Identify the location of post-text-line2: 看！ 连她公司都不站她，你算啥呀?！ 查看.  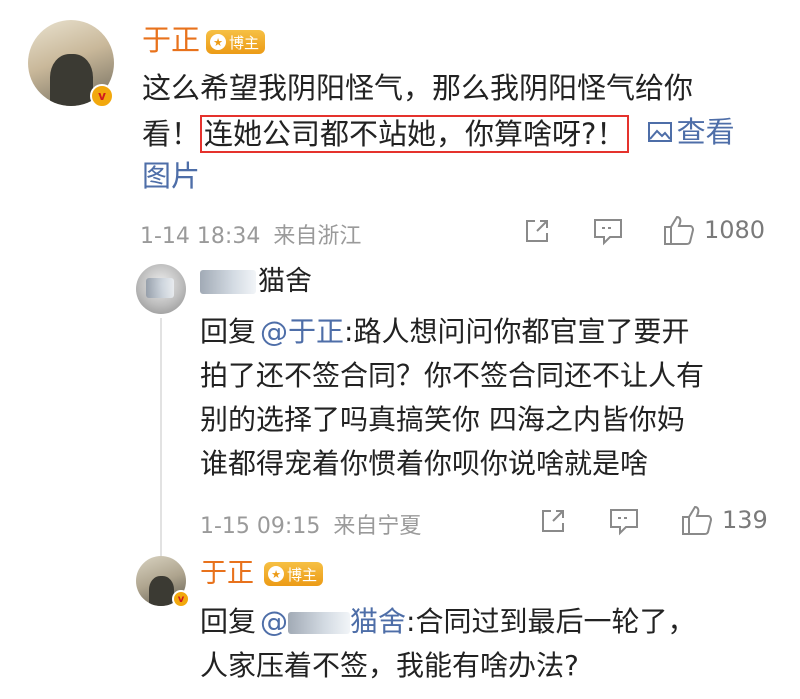
(438, 133).